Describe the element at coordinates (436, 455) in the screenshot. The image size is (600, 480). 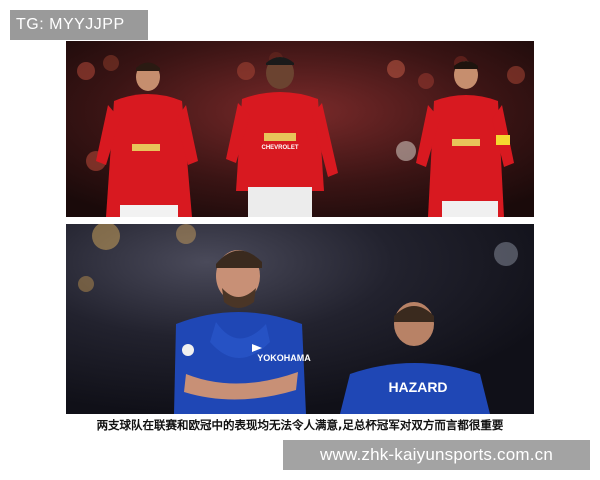
I see `watermark-url: www.zhk-kaiyunsports.com.cn` at that location.